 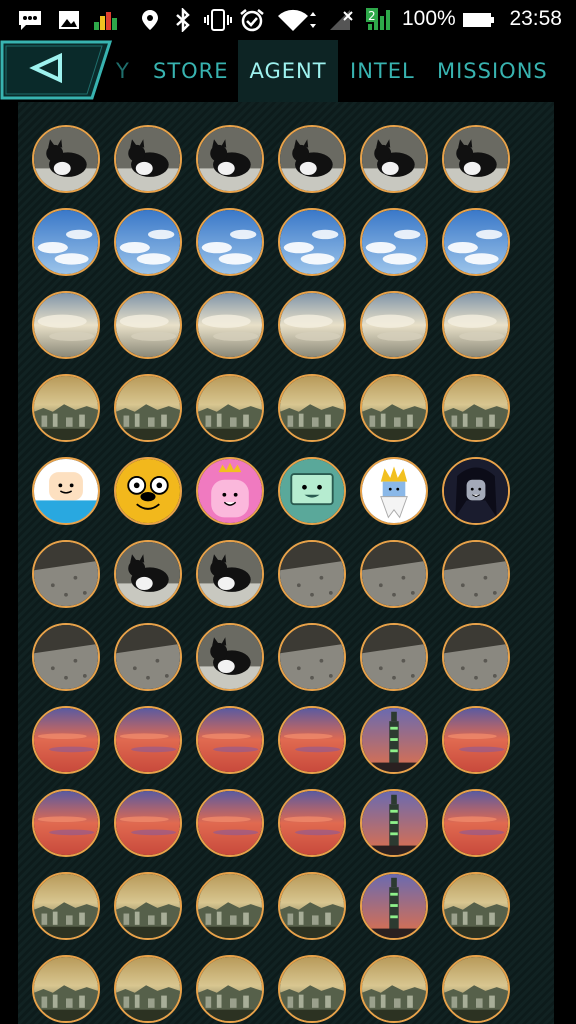 I want to click on bmo-icon, so click(x=312, y=491).